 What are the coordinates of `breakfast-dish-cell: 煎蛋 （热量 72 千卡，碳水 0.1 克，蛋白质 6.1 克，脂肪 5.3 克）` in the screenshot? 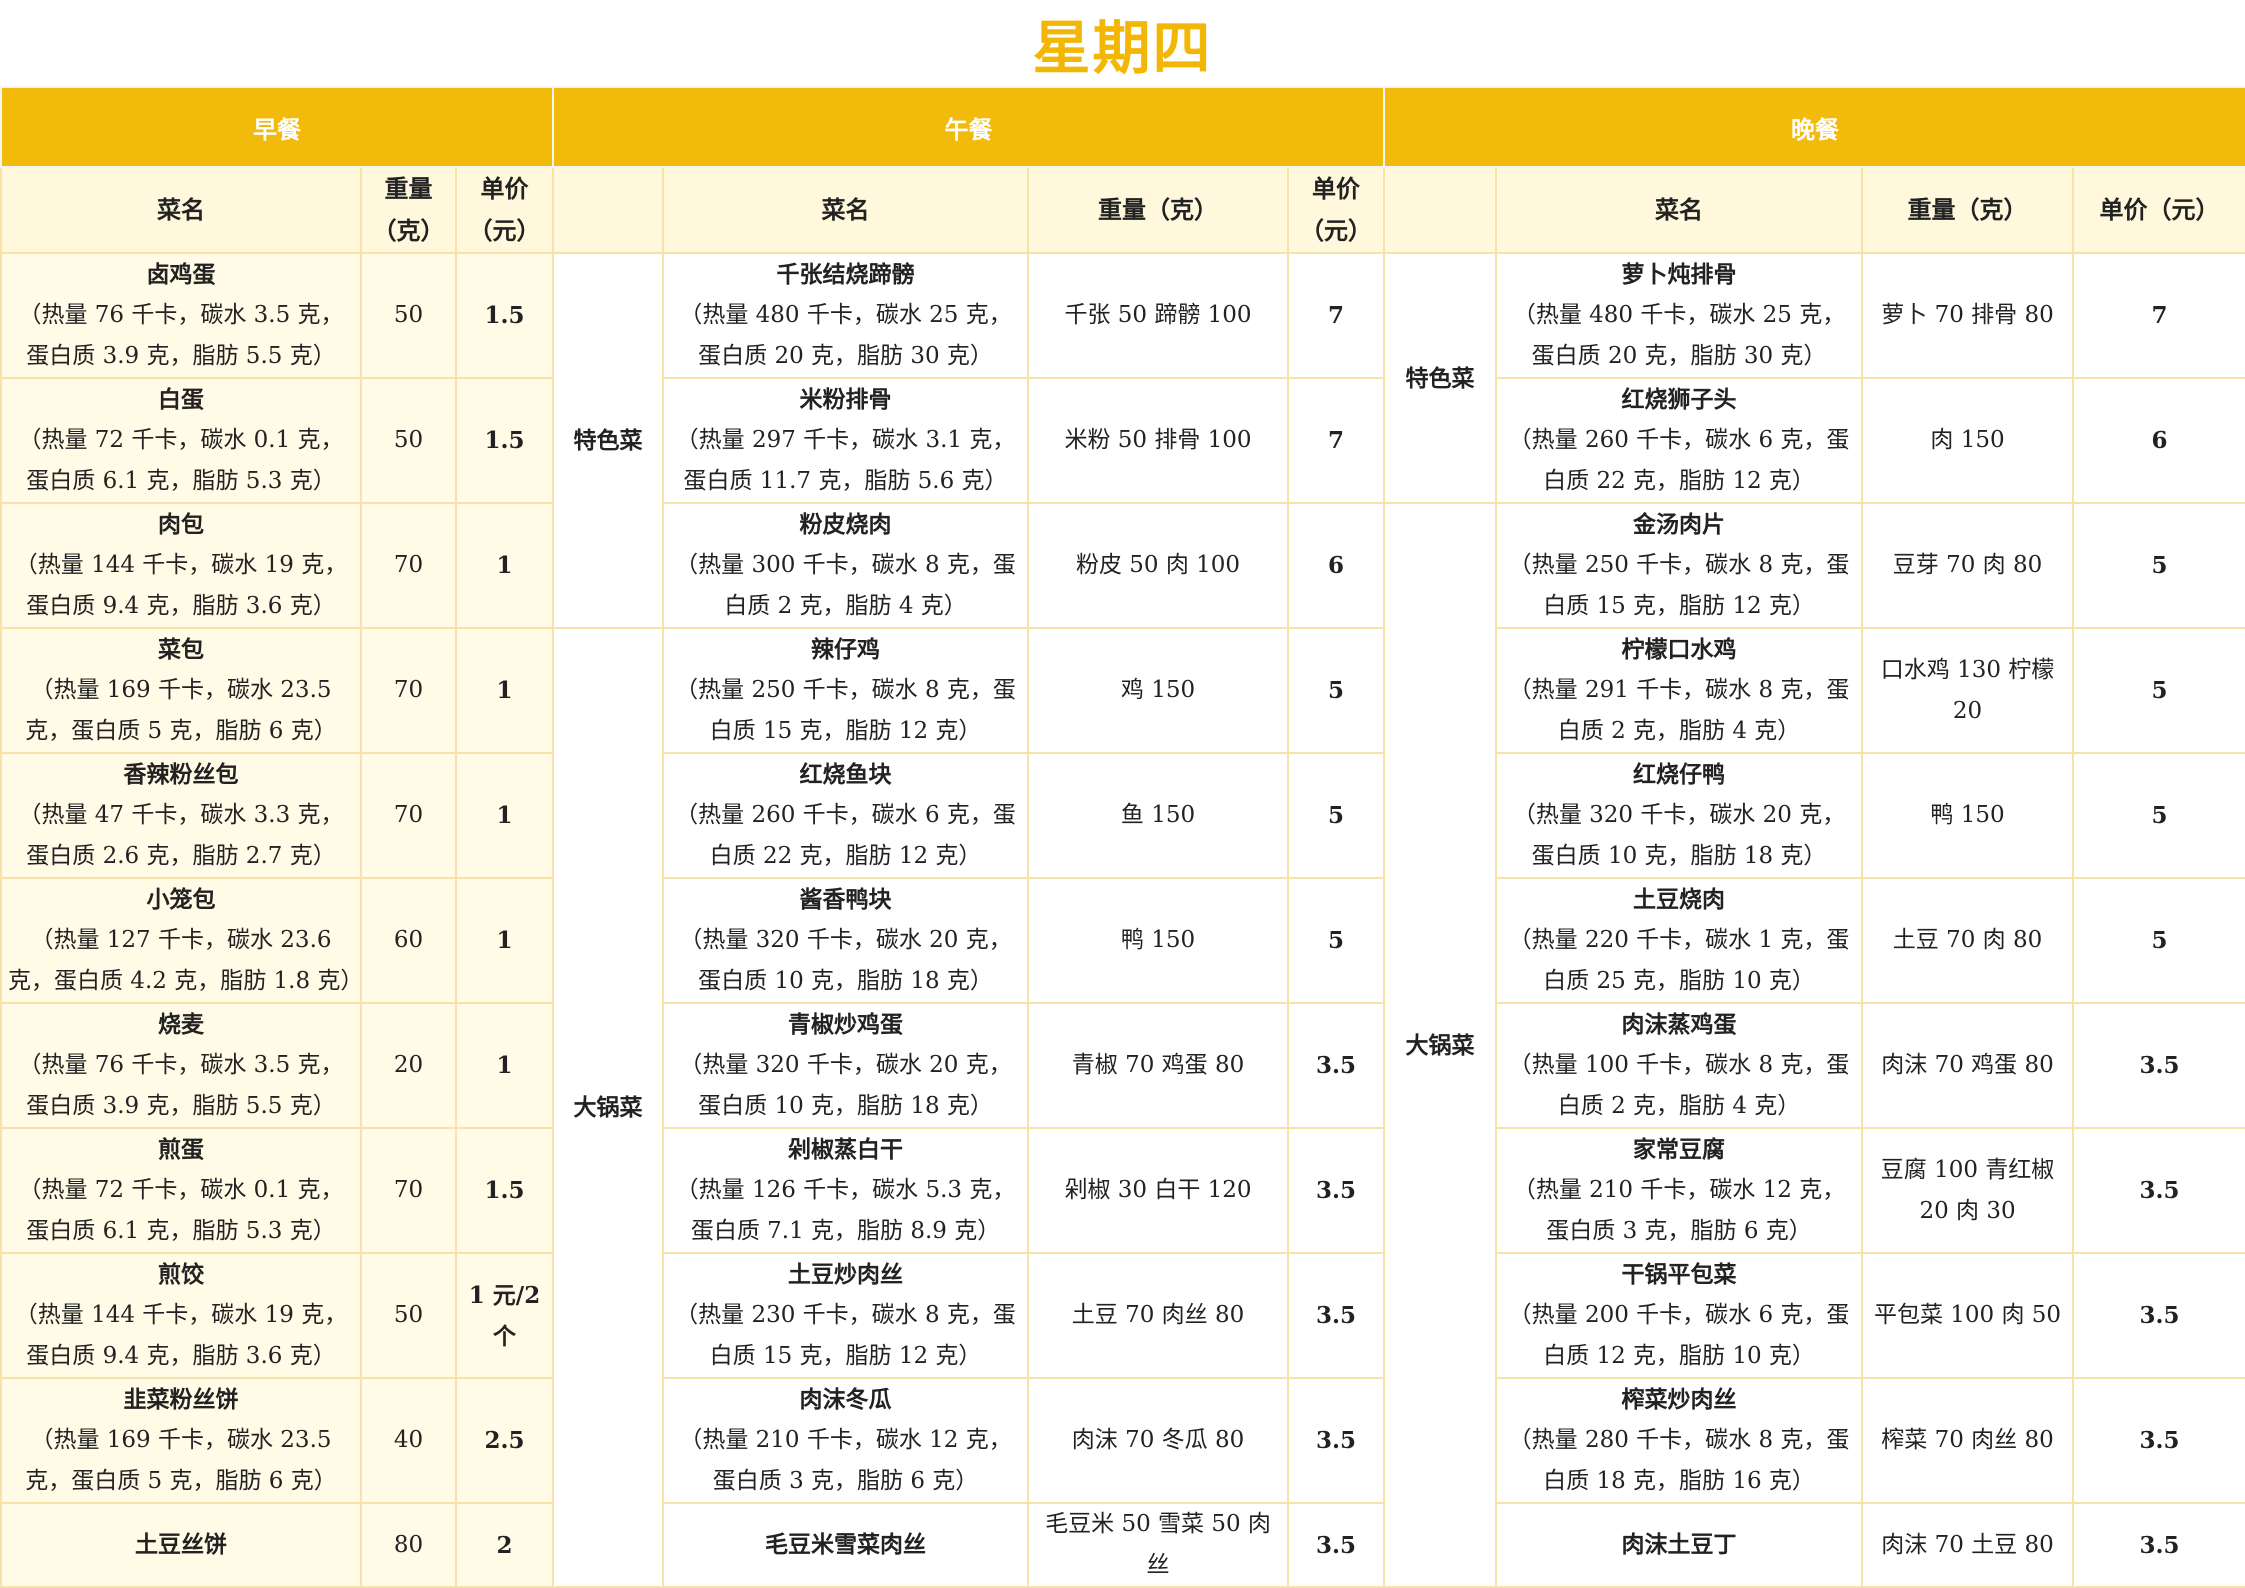 It's located at (181, 1190).